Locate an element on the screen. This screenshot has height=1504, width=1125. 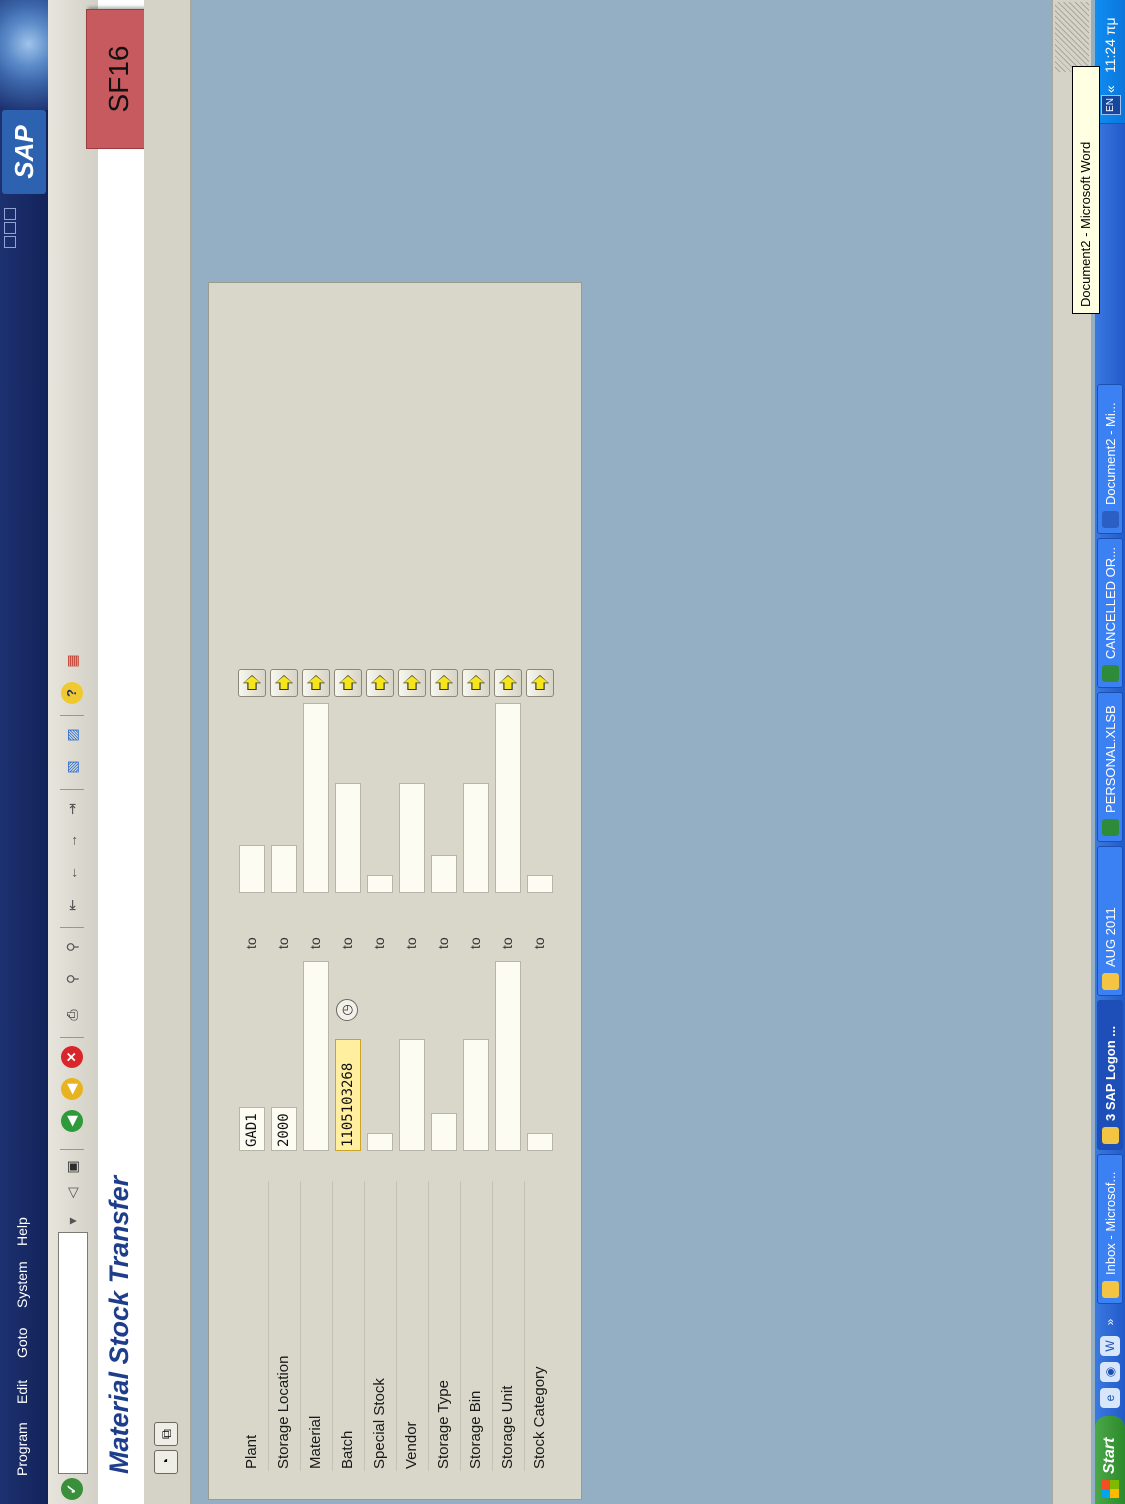
field-row-storage-unit: Storage Unit to is located at coordinates (509, 891).